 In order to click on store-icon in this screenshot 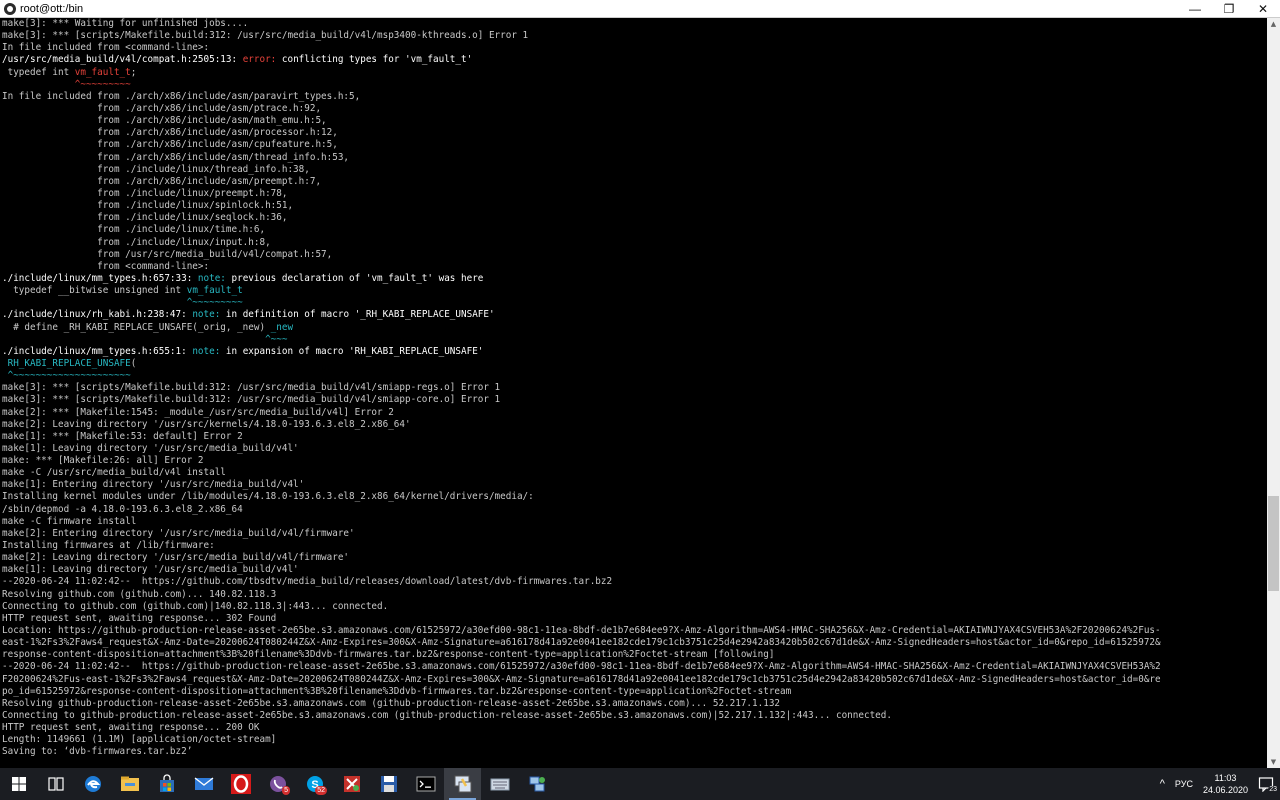, I will do `click(167, 784)`.